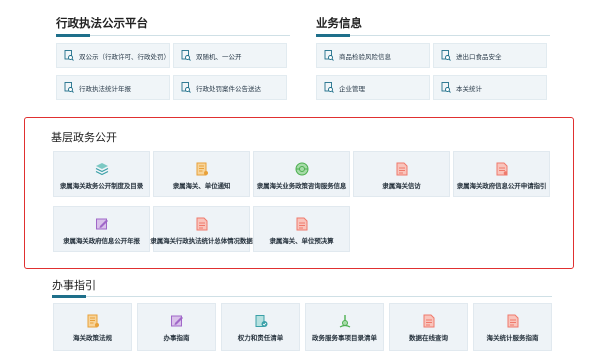 The image size is (600, 356). I want to click on tile-label: 办事指南, so click(176, 338).